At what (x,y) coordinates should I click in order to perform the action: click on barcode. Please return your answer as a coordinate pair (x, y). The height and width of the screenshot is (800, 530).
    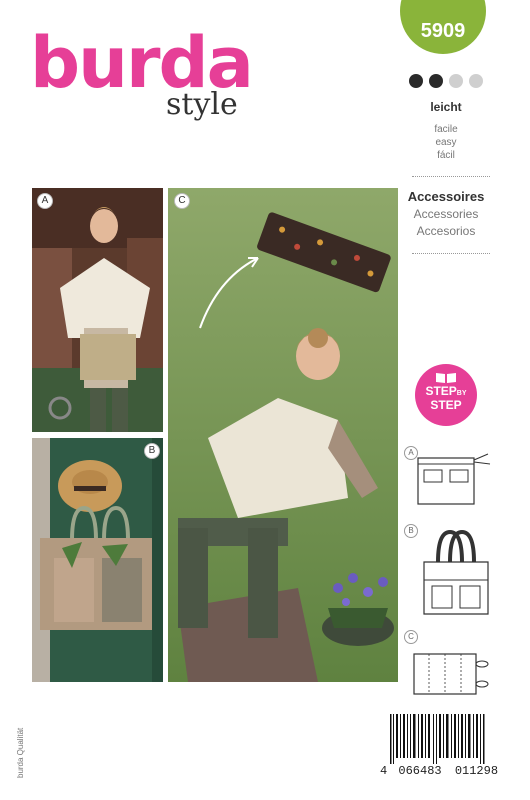
    Looking at the image, I should click on (437, 739).